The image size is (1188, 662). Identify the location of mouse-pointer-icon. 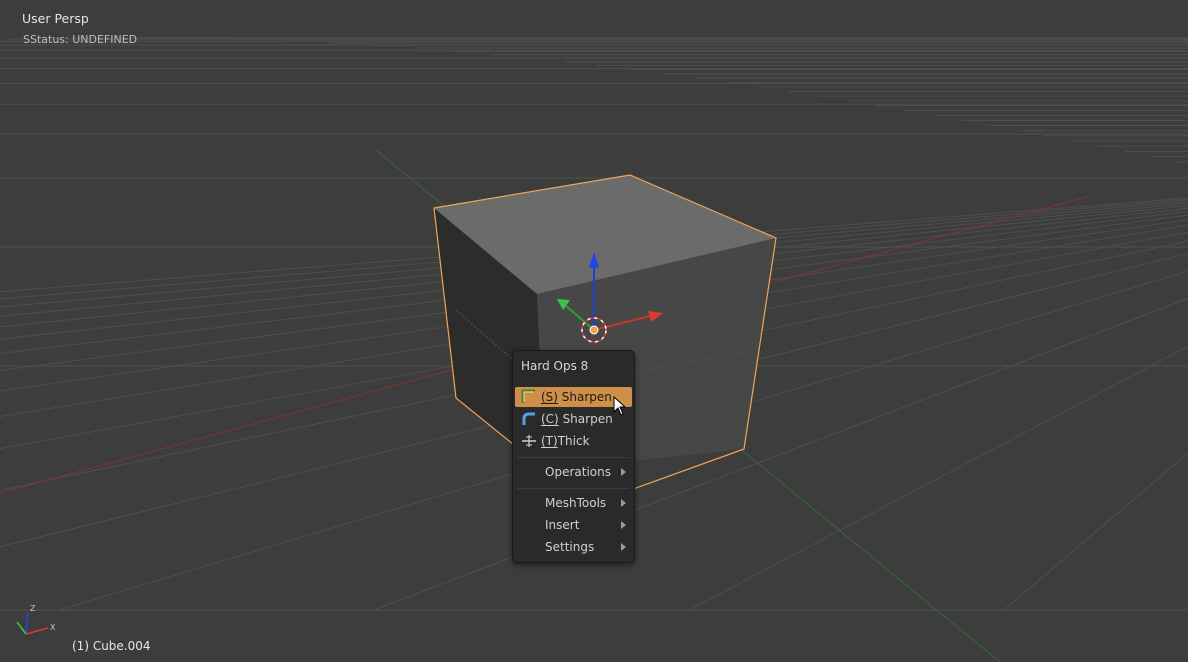
(620, 406).